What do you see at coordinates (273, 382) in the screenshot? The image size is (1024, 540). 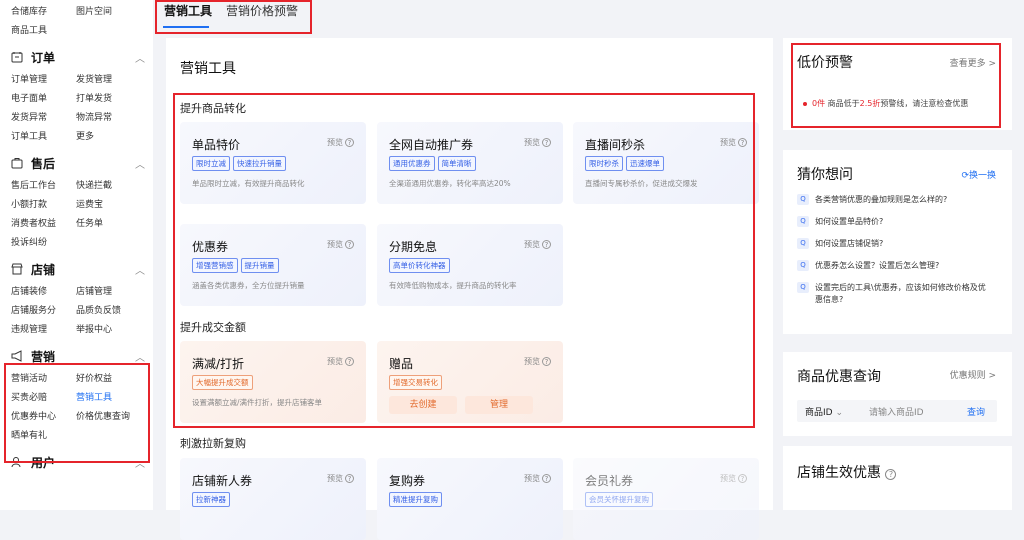 I see `tool-card: 满减/打折 预览? 大幅提升成交额 设置满额立减/满件打折，提升店铺客单` at bounding box center [273, 382].